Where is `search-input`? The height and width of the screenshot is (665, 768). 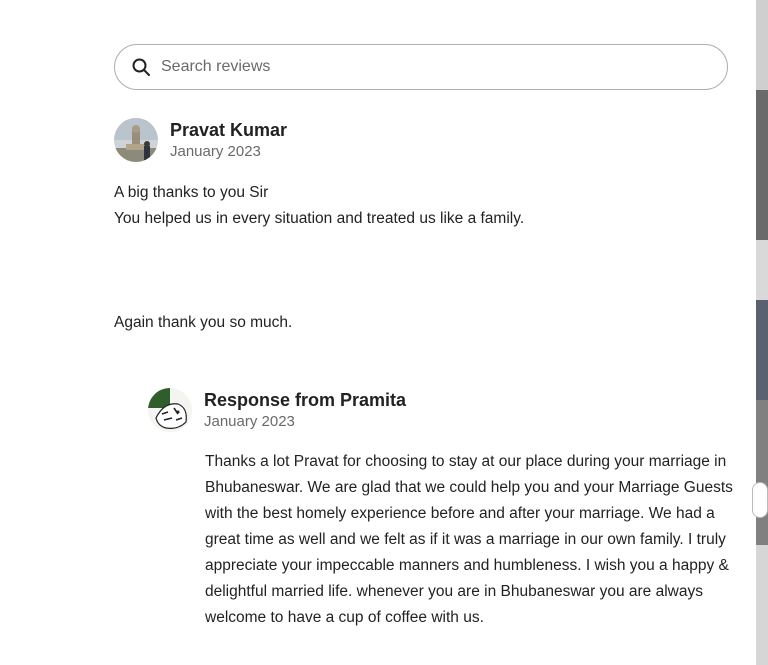
search-input is located at coordinates (431, 67).